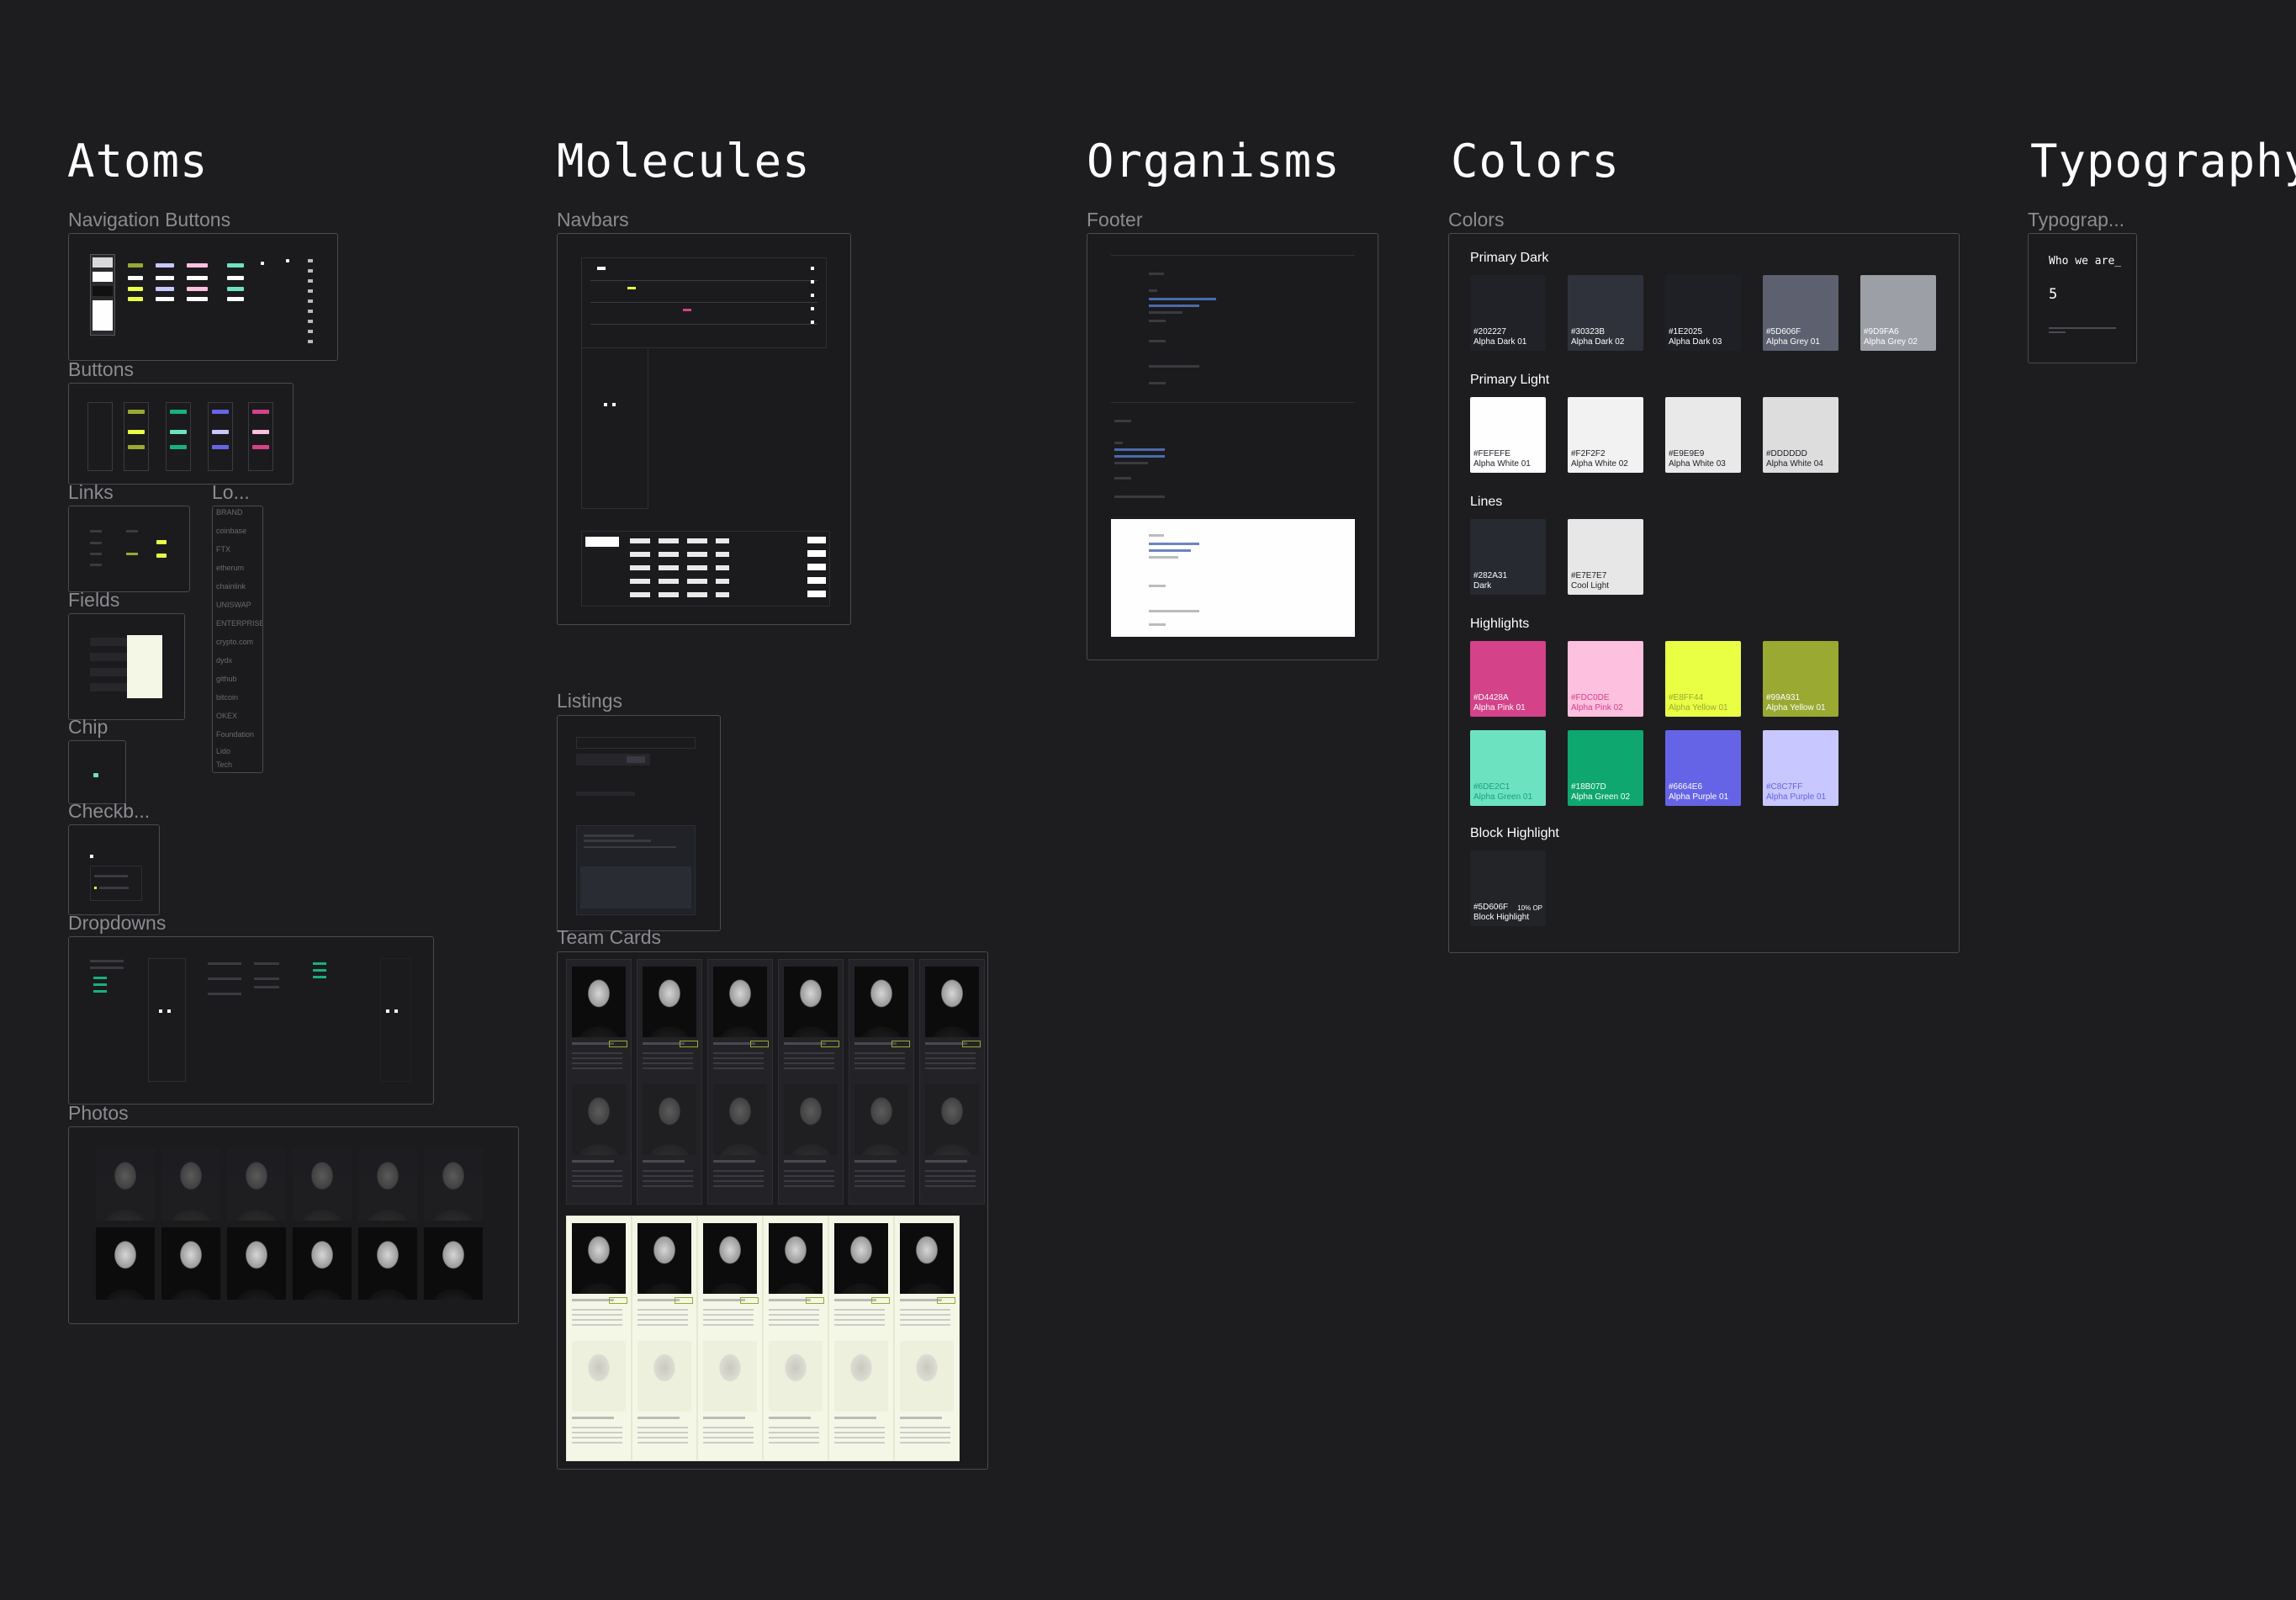  Describe the element at coordinates (1800, 768) in the screenshot. I see `color-swatch: #C8C7FF Alpha Purple 01` at that location.